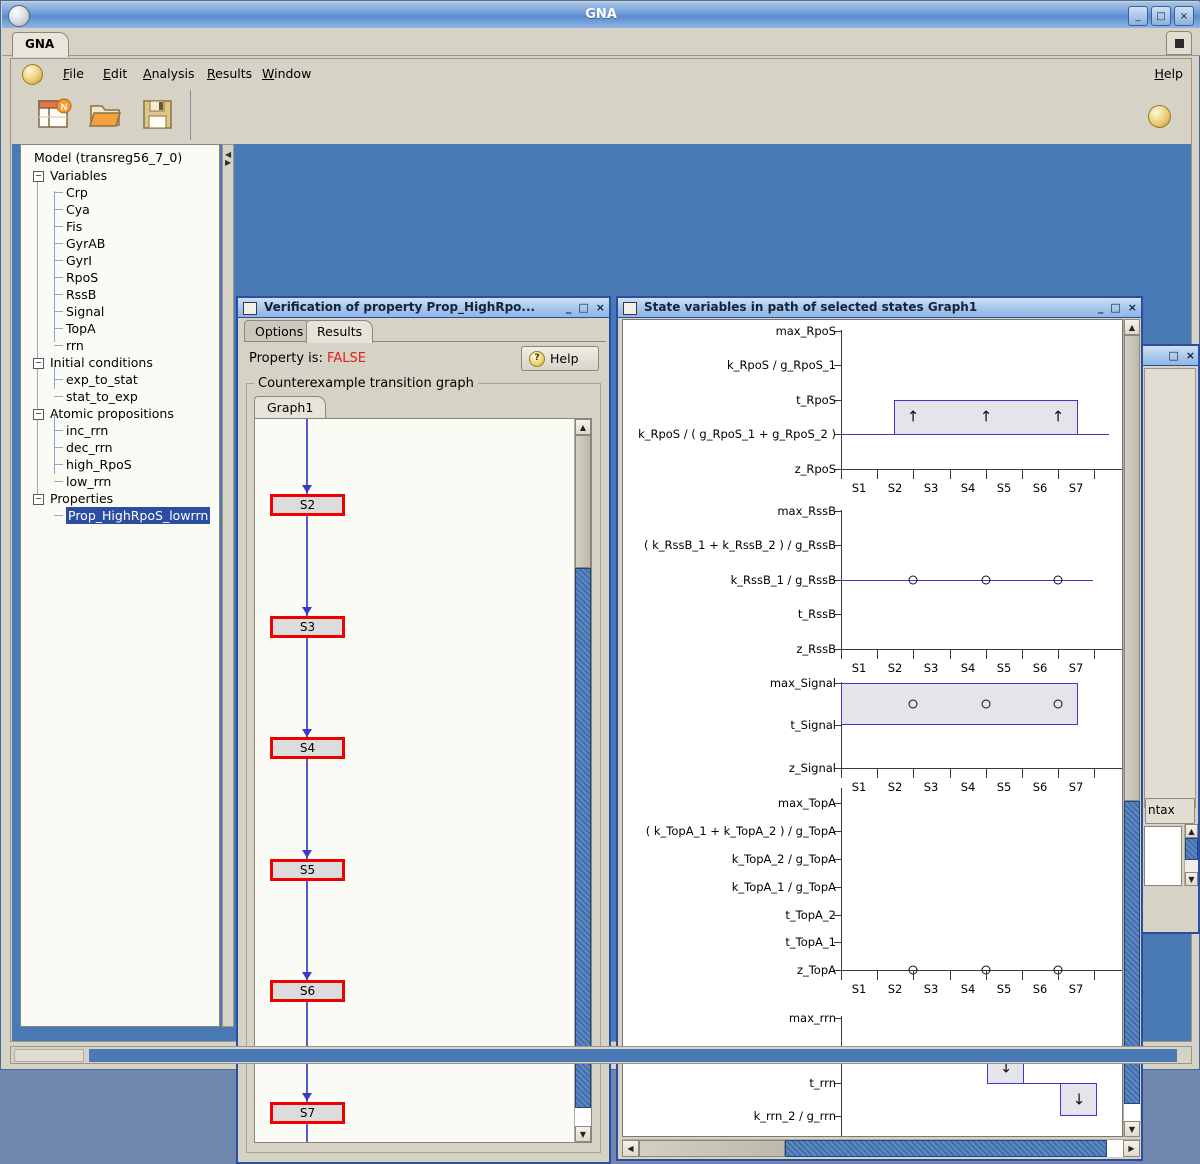  I want to click on tree-item-rrn: rrn, so click(75, 345).